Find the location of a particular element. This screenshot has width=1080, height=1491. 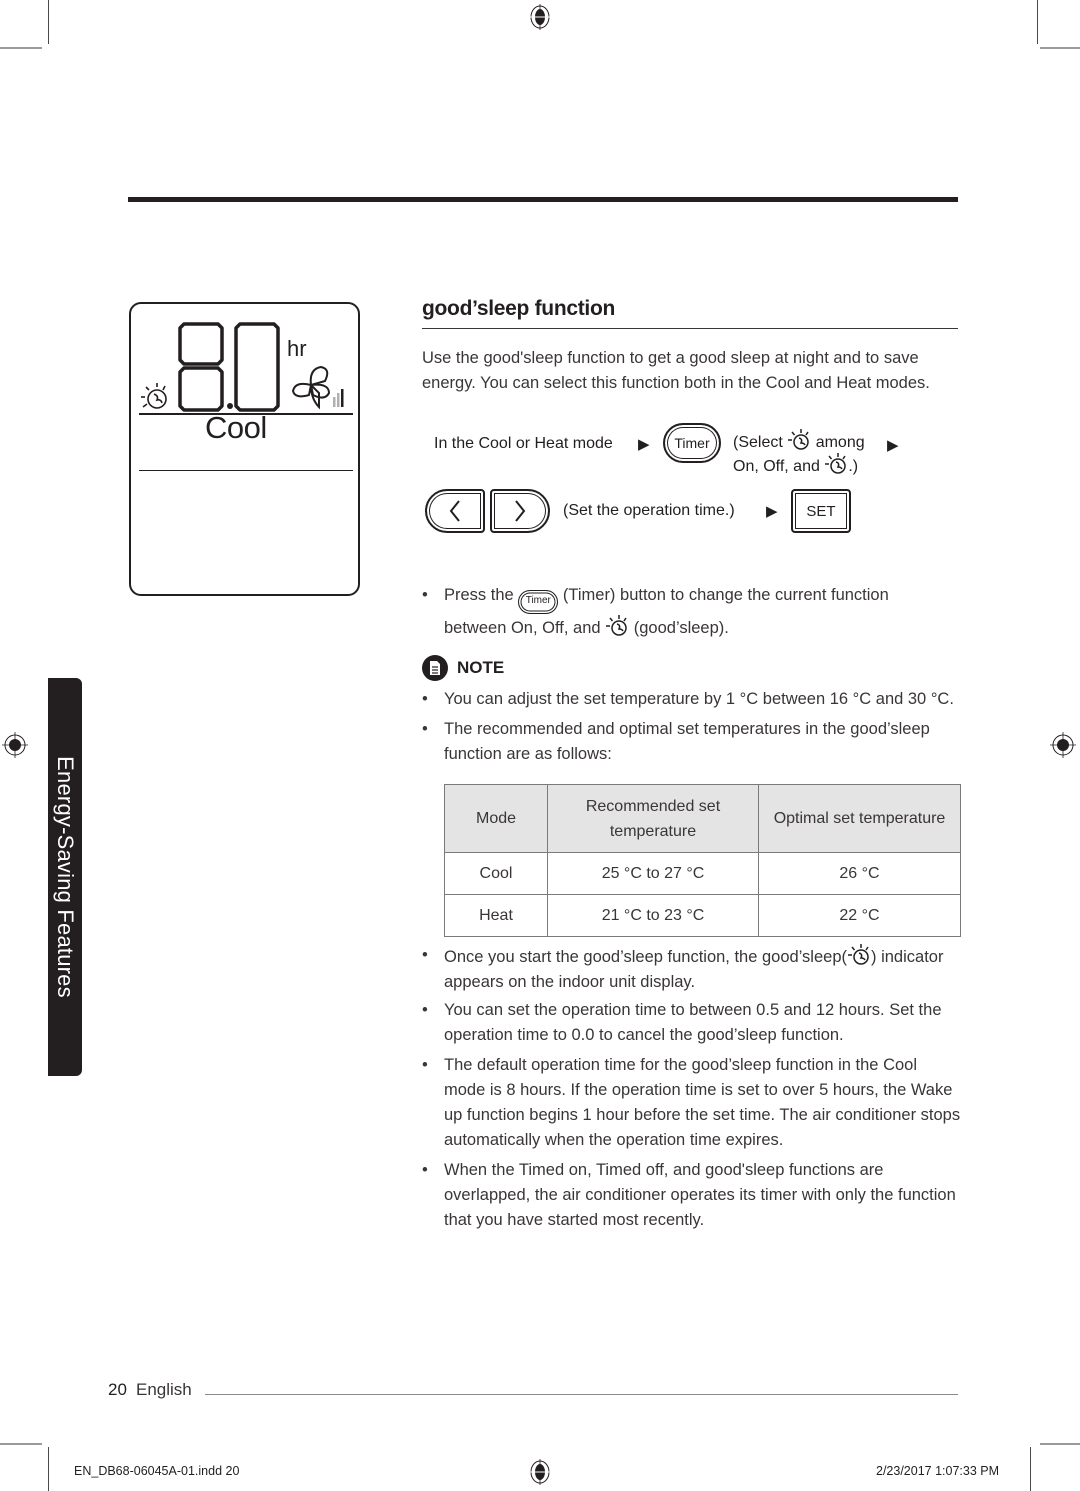

display-unit: hr is located at coordinates (297, 348).